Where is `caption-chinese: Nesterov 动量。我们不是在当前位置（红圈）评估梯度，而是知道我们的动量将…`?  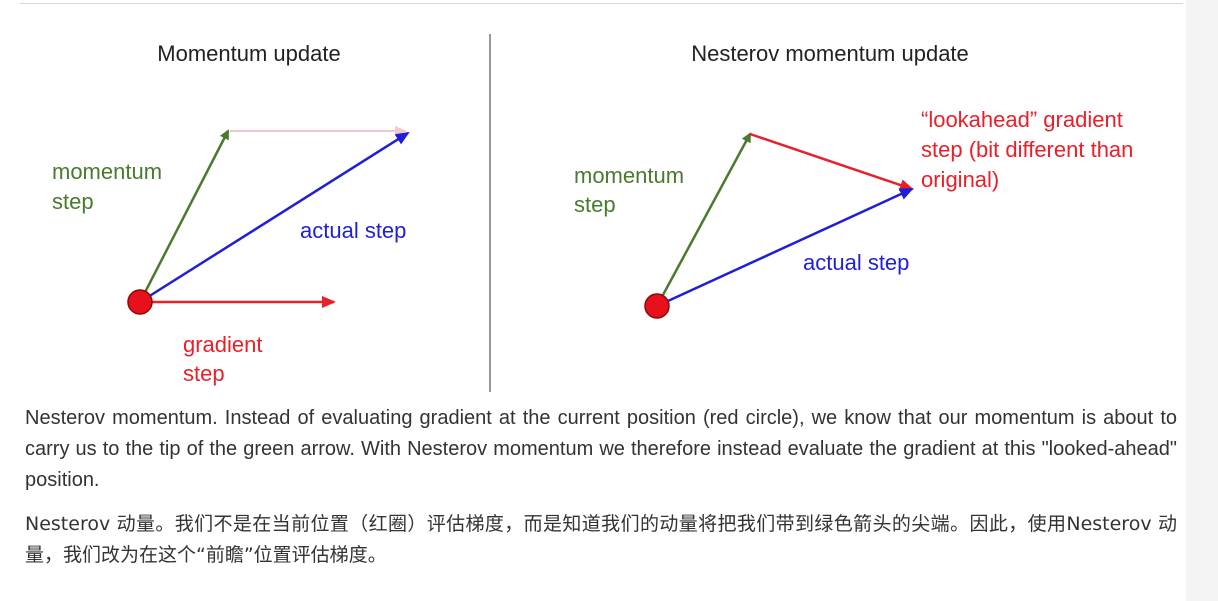
caption-chinese: Nesterov 动量。我们不是在当前位置（红圈）评估梯度，而是知道我们的动量将… is located at coordinates (601, 539).